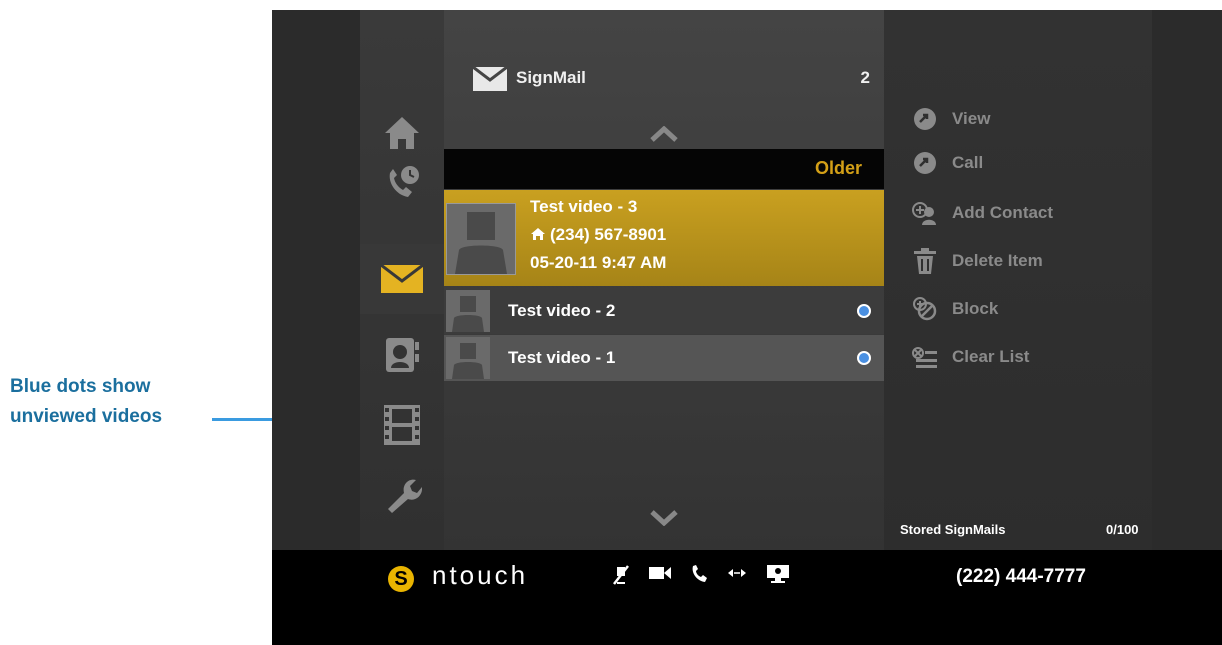 Image resolution: width=1222 pixels, height=645 pixels. What do you see at coordinates (584, 206) in the screenshot?
I see `item-name: Test video - 3` at bounding box center [584, 206].